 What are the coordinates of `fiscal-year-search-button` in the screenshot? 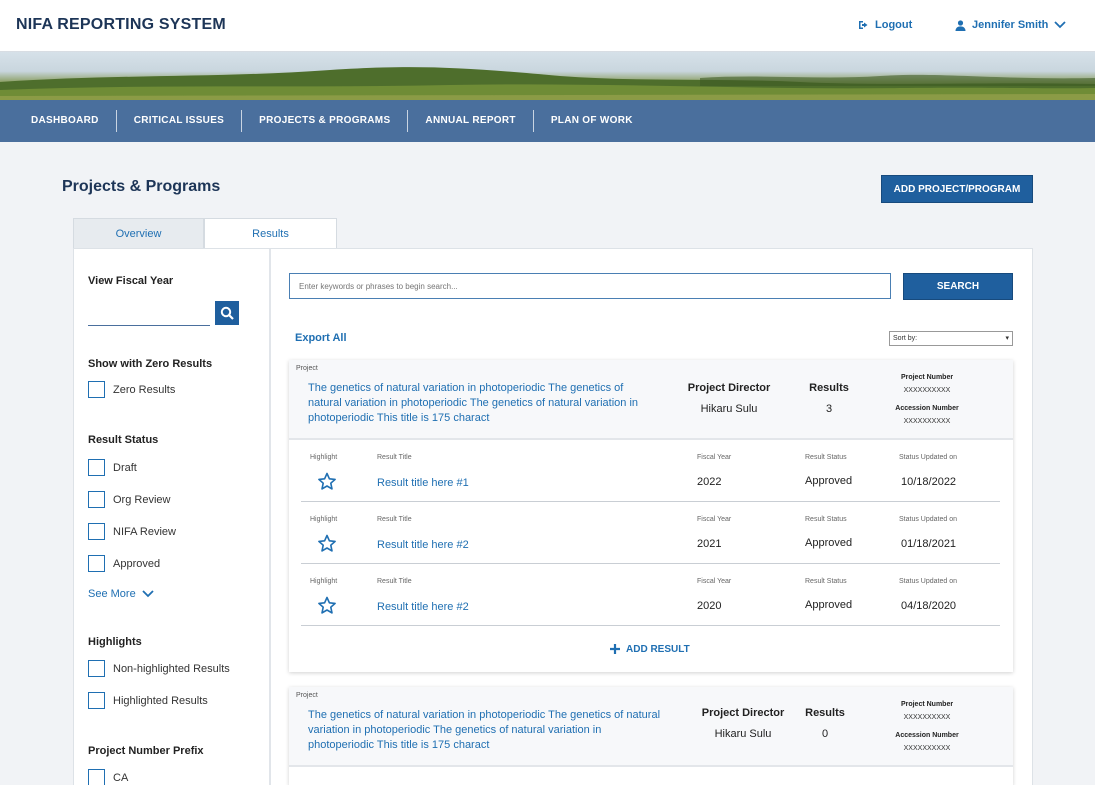 It's located at (227, 313).